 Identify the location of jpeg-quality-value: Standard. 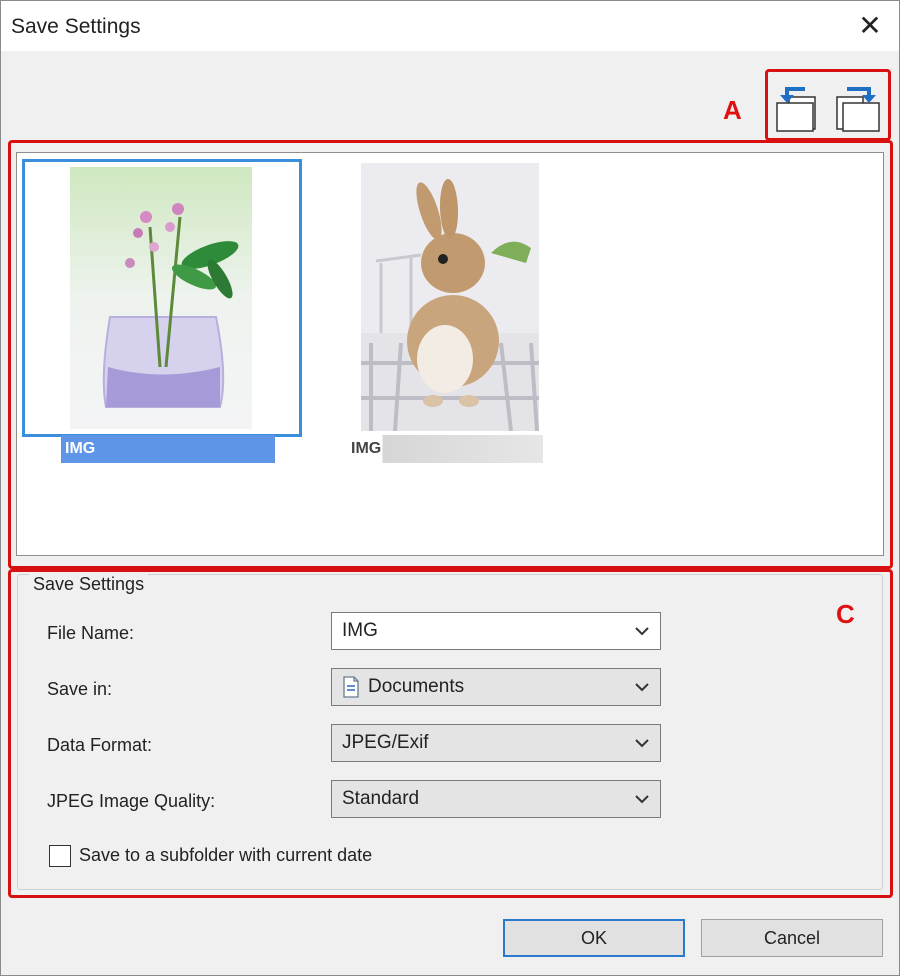
(381, 798).